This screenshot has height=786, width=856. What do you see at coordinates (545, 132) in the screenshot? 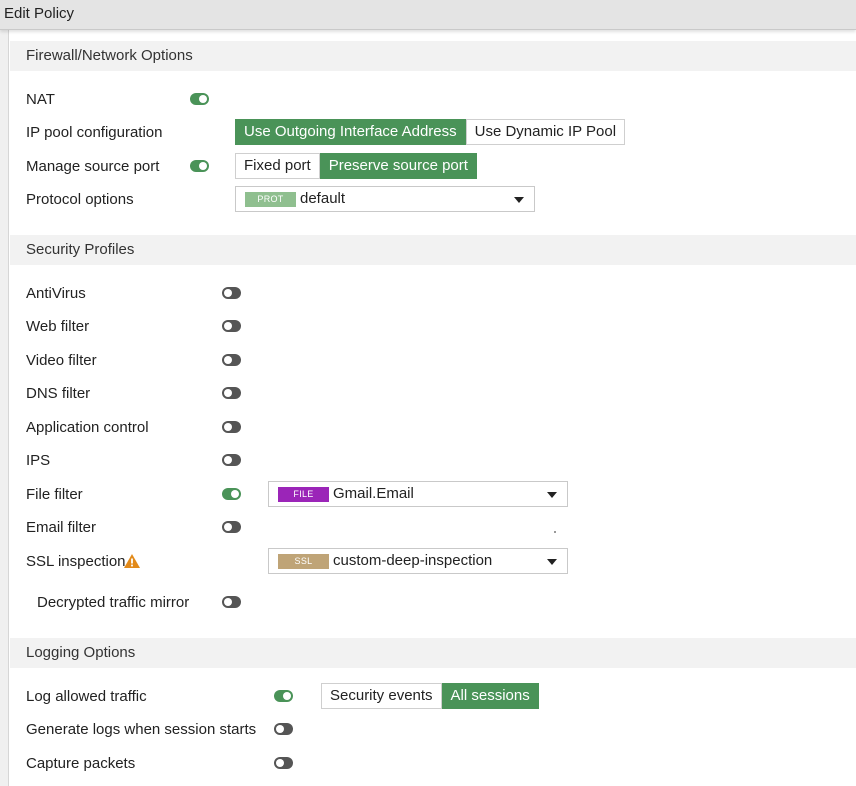
I see `ip-pool-dynamic-button: Use Dynamic IP Pool` at bounding box center [545, 132].